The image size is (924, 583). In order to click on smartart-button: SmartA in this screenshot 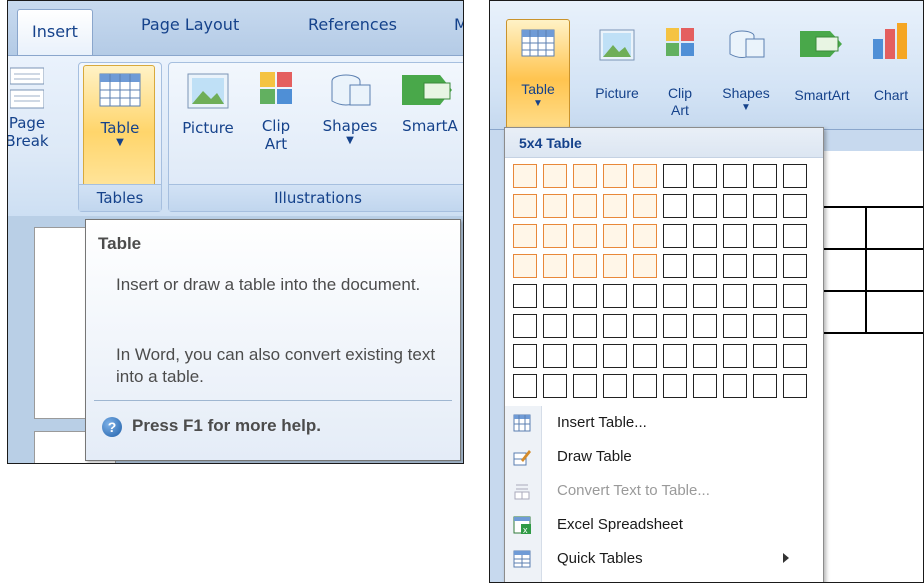, I will do `click(429, 103)`.